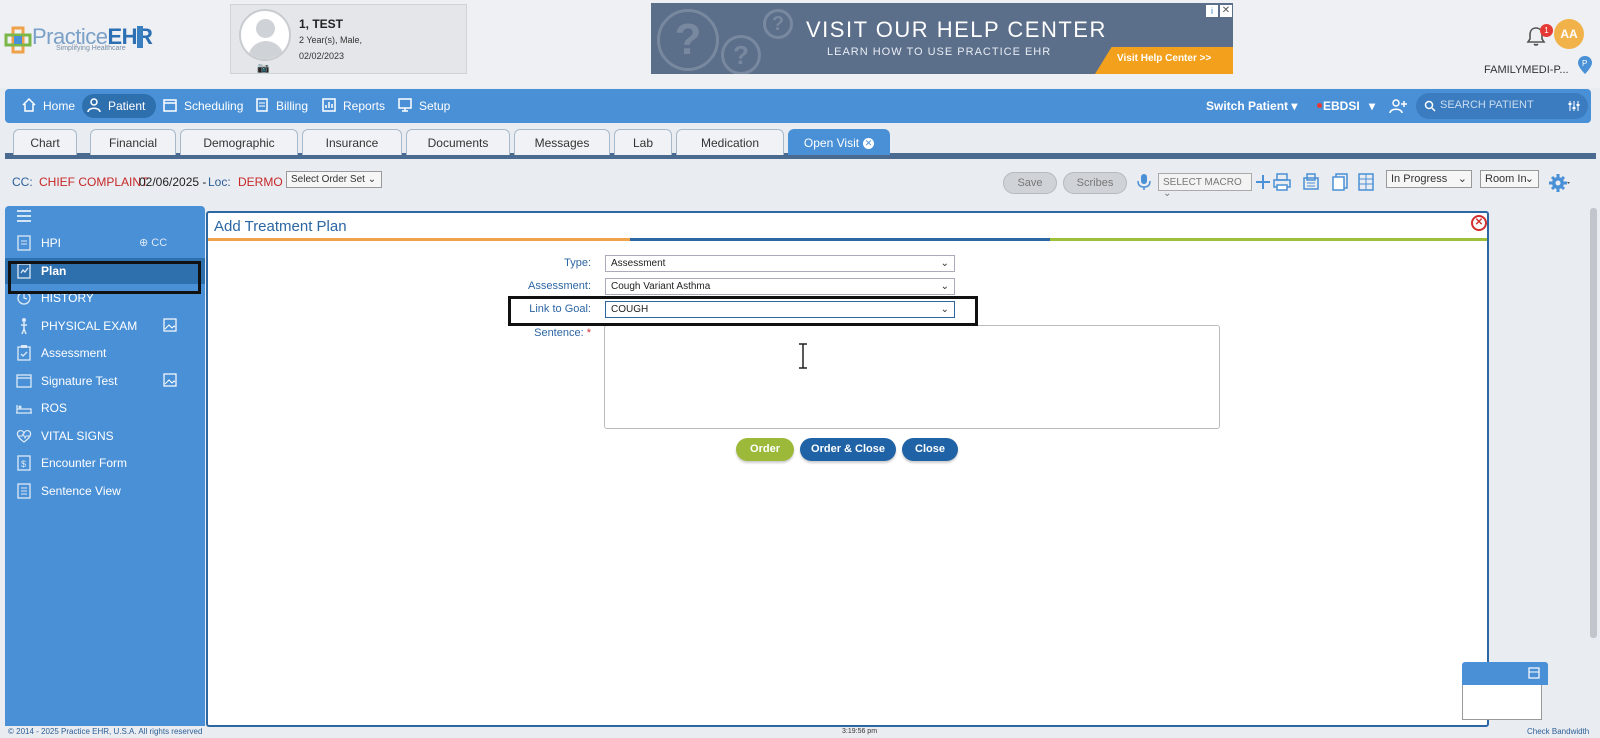 The width and height of the screenshot is (1600, 738). Describe the element at coordinates (1593, 423) in the screenshot. I see `scrollbar` at that location.